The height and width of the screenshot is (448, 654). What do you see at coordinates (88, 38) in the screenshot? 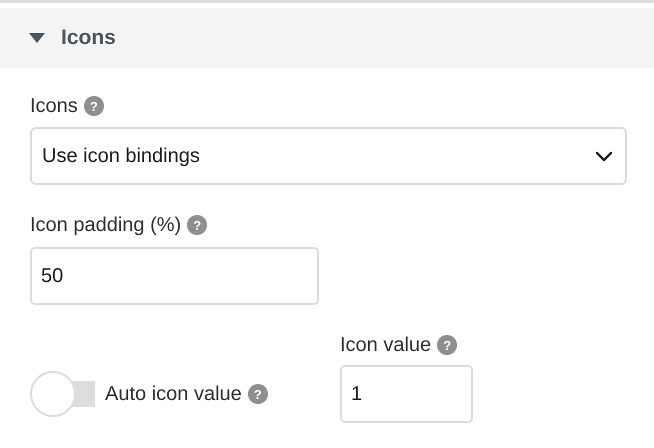
I see `section-title: Icons` at bounding box center [88, 38].